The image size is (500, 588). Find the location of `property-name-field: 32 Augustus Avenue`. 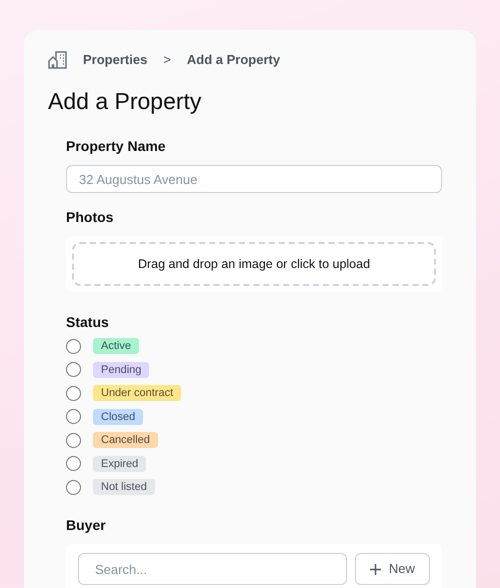

property-name-field: 32 Augustus Avenue is located at coordinates (254, 179).